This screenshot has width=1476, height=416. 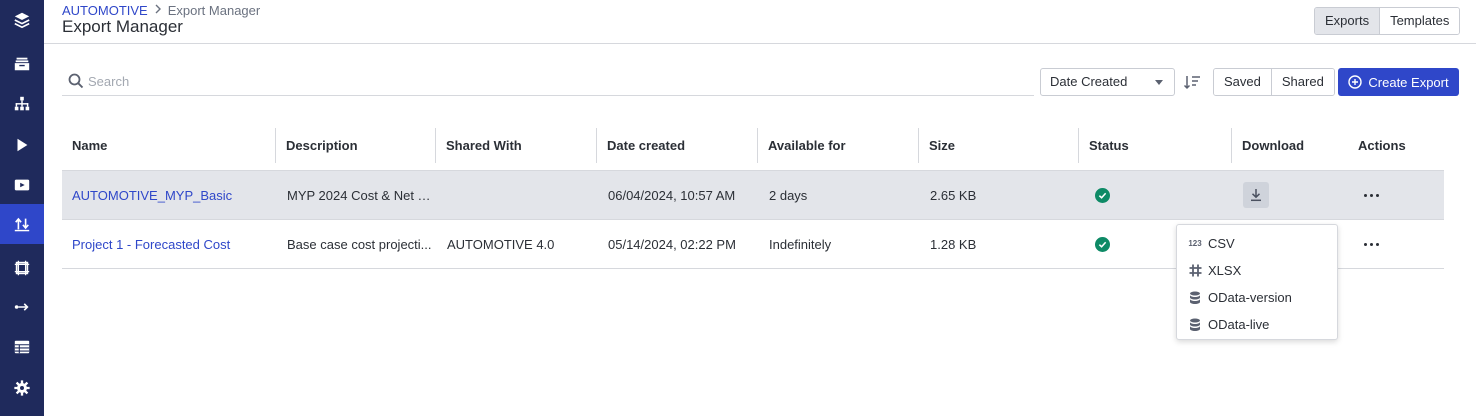 I want to click on export-available-for: 2 days, so click(x=788, y=195).